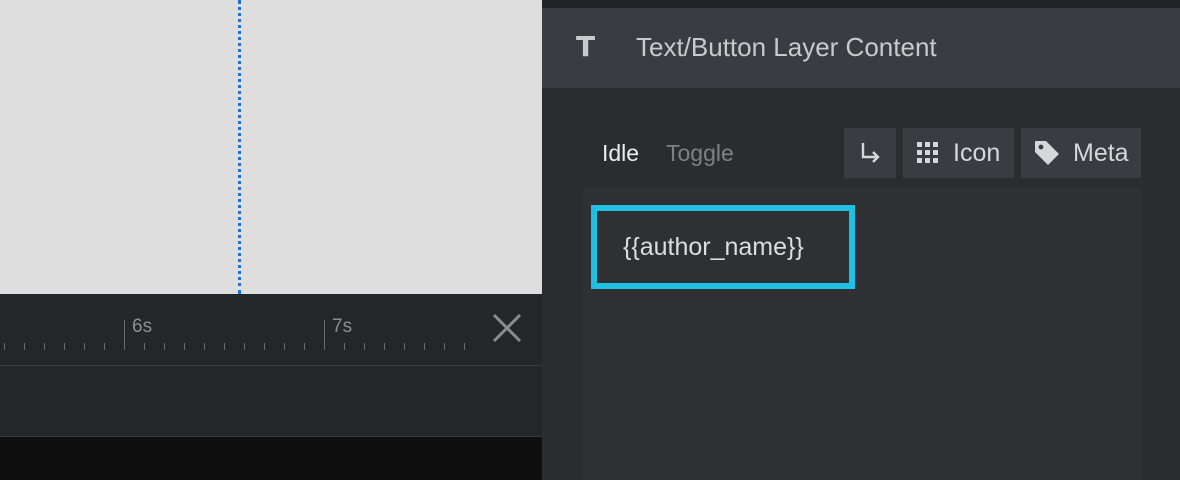 The image size is (1180, 480). What do you see at coordinates (586, 46) in the screenshot?
I see `text-type-icon: T` at bounding box center [586, 46].